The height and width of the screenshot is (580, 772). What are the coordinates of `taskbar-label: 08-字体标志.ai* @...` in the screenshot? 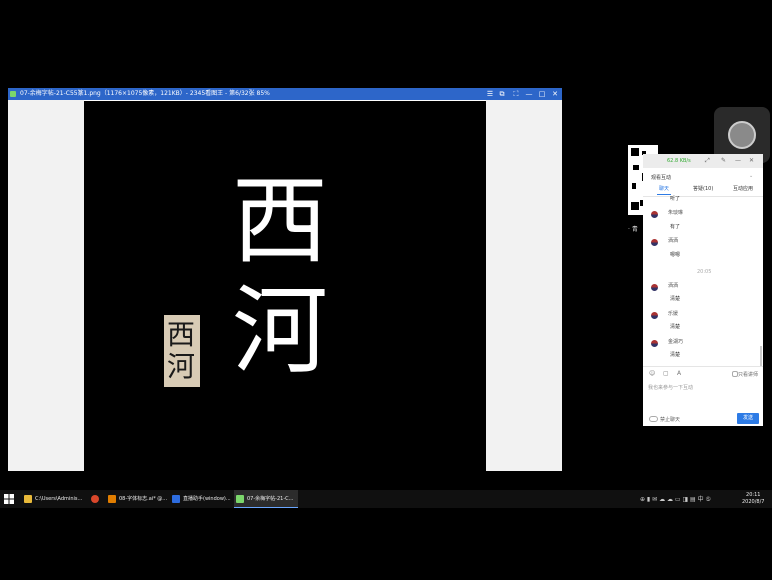 It's located at (143, 499).